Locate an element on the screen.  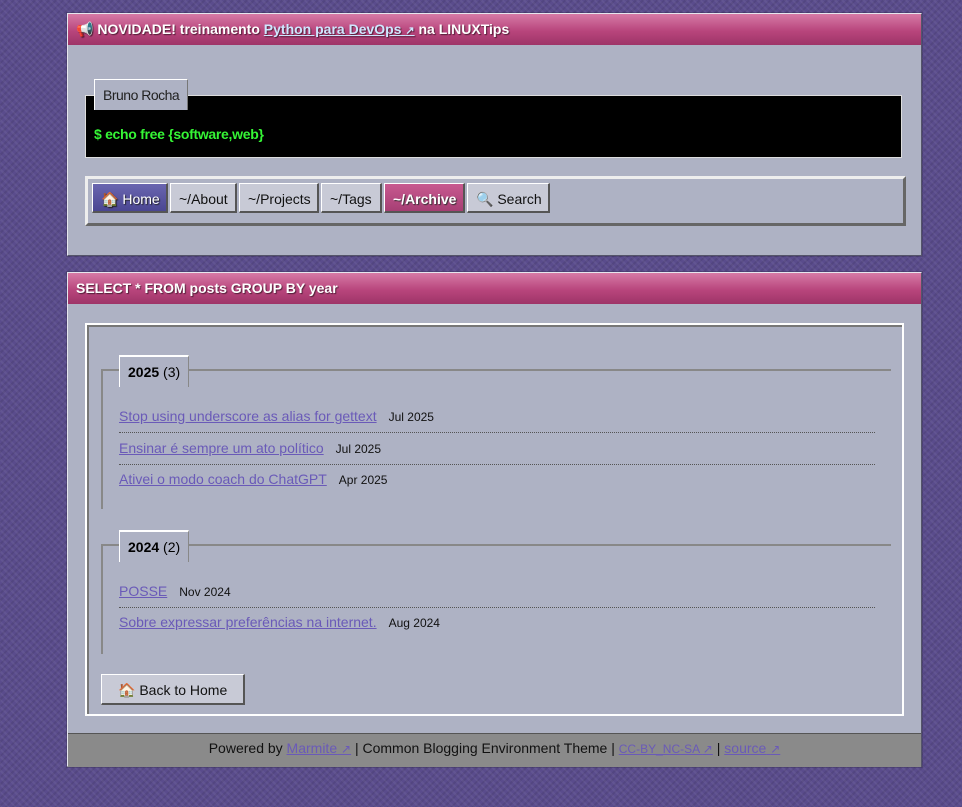
megaphone-icon: 📢 is located at coordinates (85, 29).